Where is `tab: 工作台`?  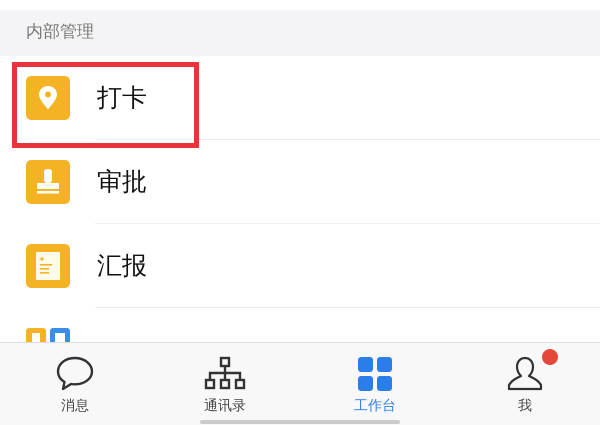 tab: 工作台 is located at coordinates (375, 384).